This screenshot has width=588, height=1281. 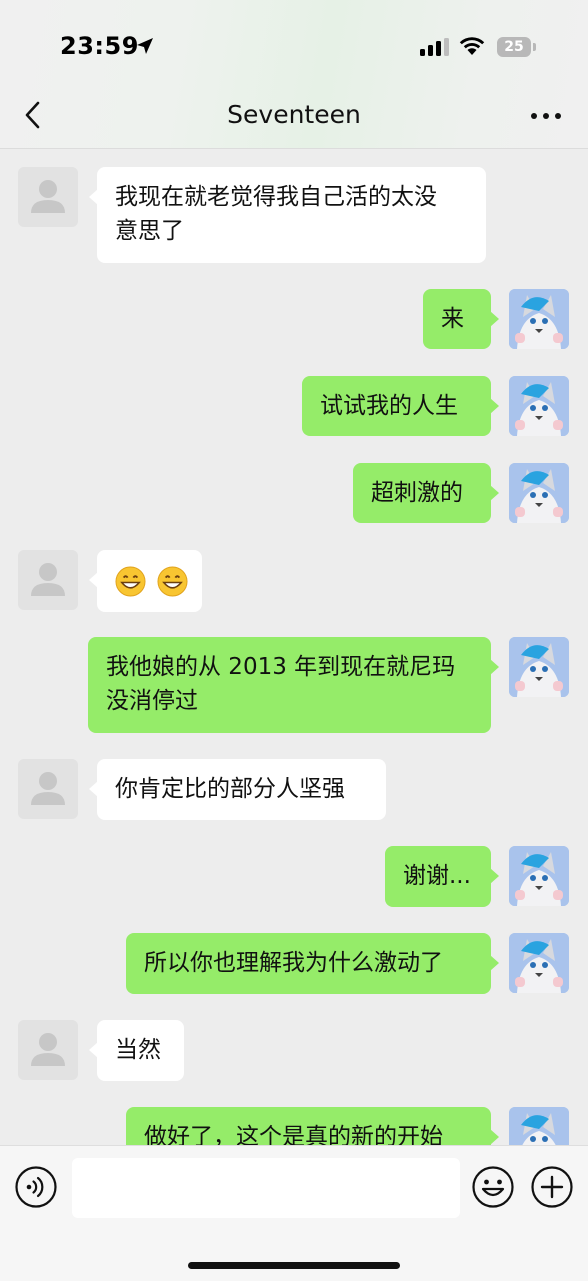 I want to click on message-text: 你肯定比的部分人坚强, so click(x=230, y=789).